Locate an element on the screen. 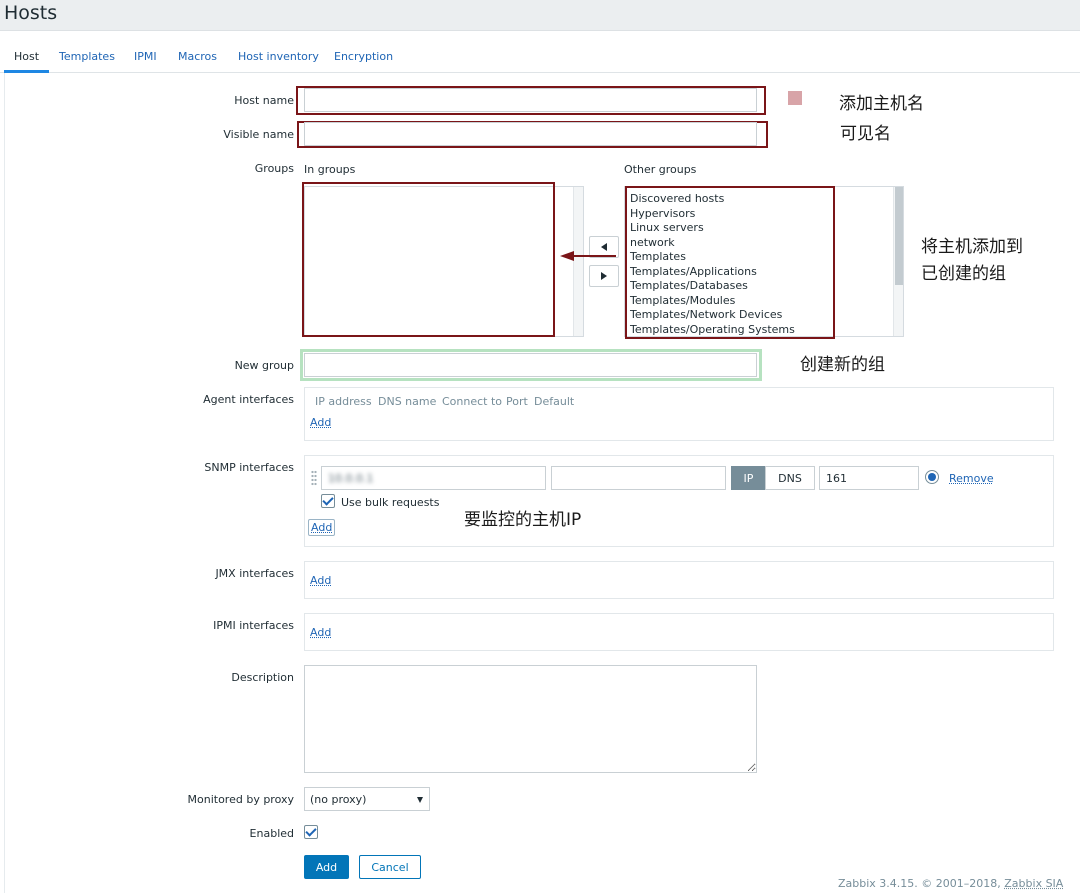 This screenshot has width=1080, height=893. arrow-right-icon is located at coordinates (604, 276).